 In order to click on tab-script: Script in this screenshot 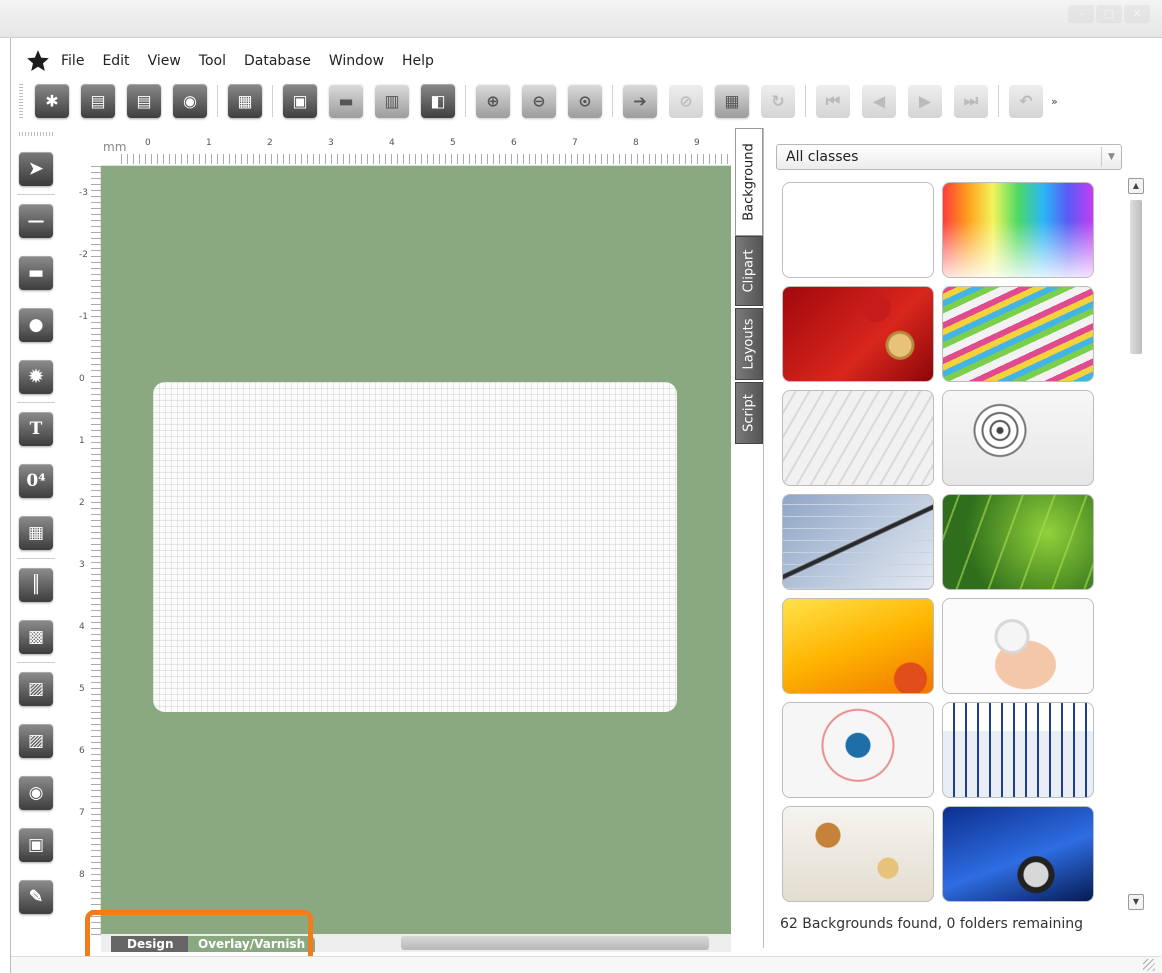, I will do `click(749, 413)`.